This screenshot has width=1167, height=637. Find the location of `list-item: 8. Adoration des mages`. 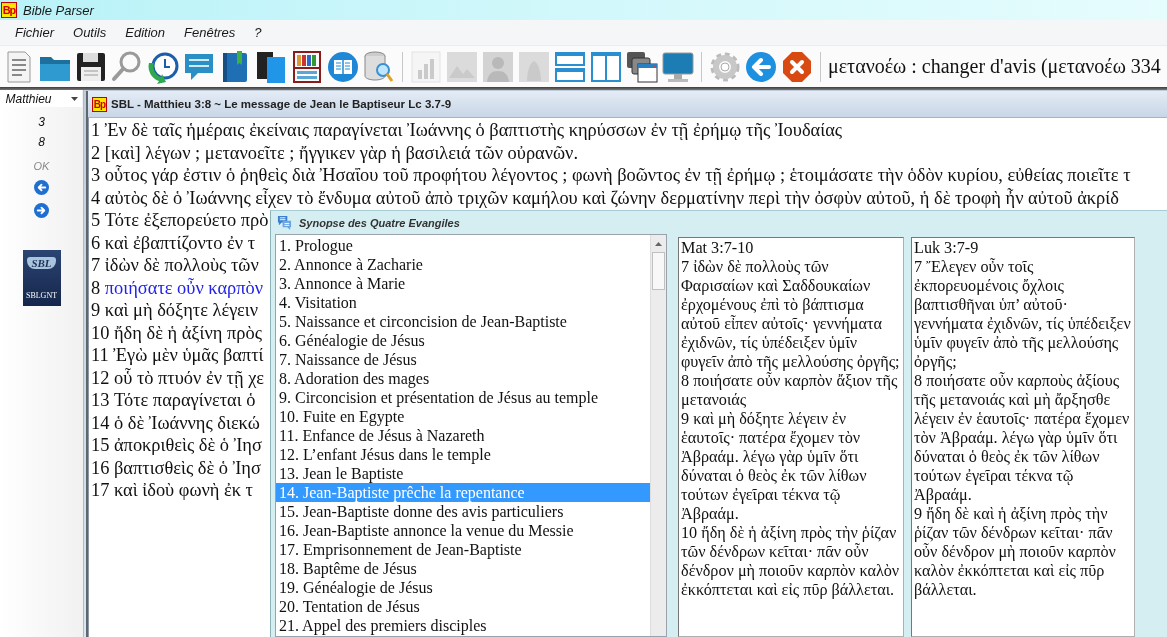

list-item: 8. Adoration des mages is located at coordinates (463, 378).